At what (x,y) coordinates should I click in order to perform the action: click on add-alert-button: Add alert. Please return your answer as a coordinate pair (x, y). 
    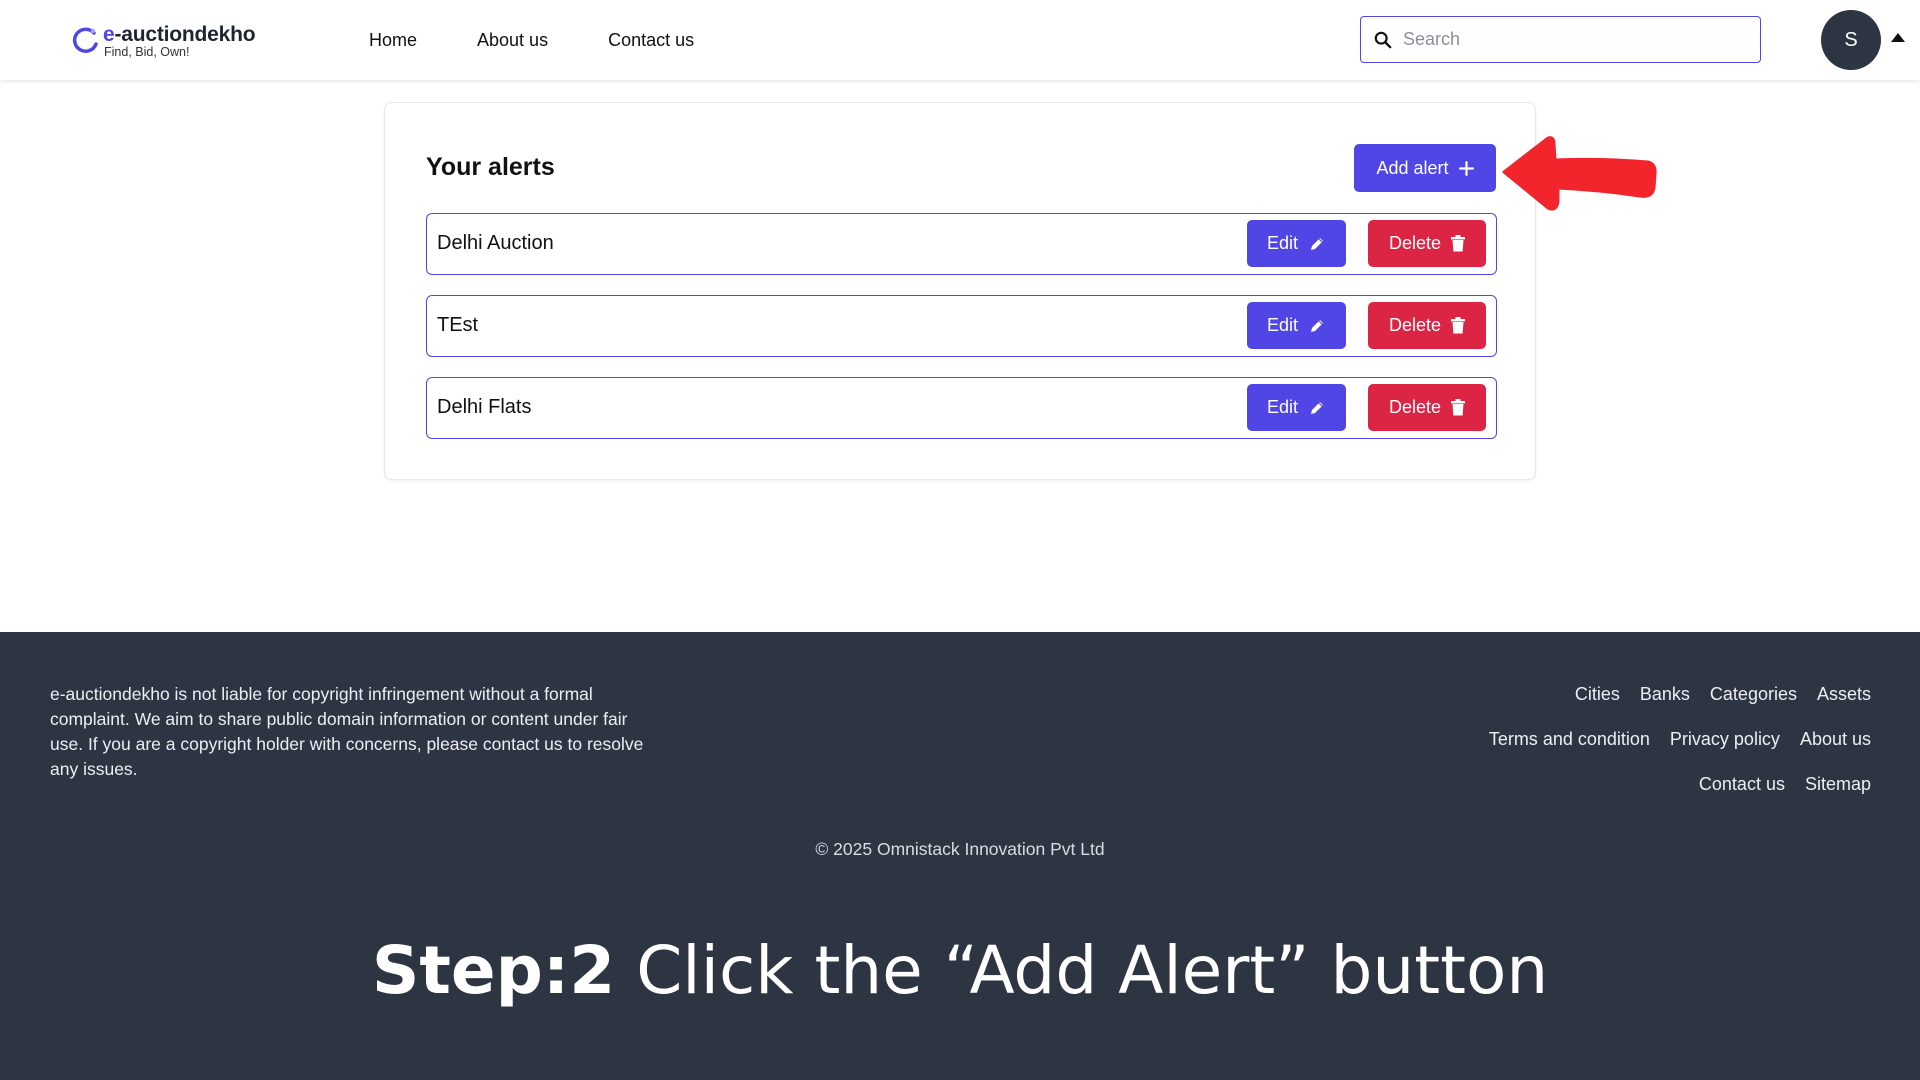
    Looking at the image, I should click on (1425, 168).